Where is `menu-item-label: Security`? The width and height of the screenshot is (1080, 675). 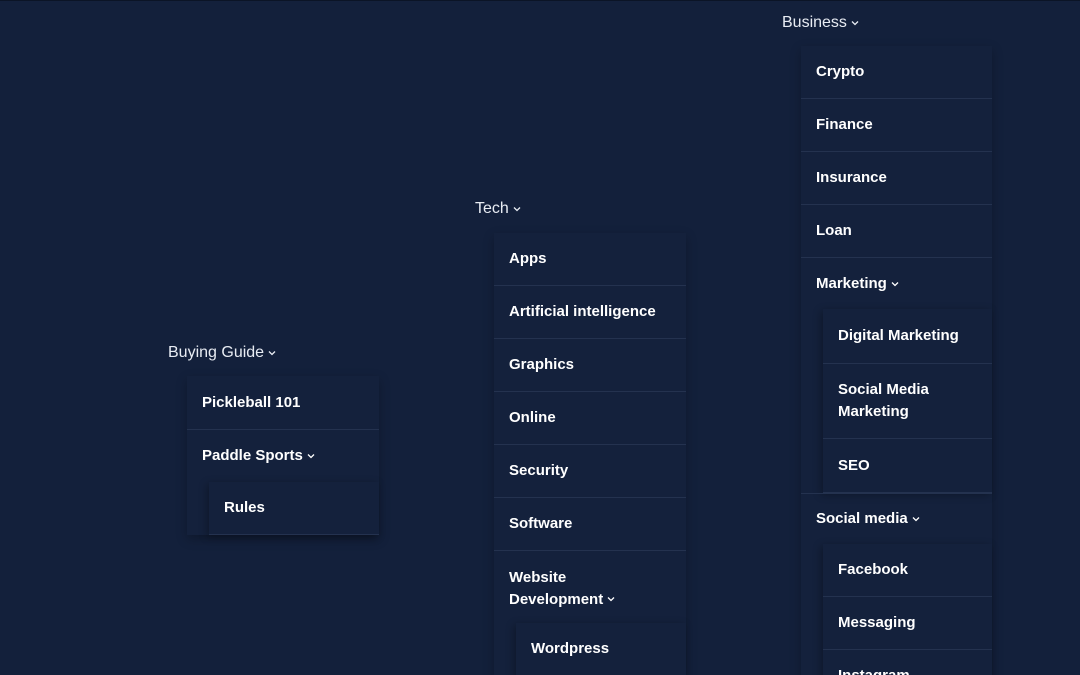
menu-item-label: Security is located at coordinates (539, 470).